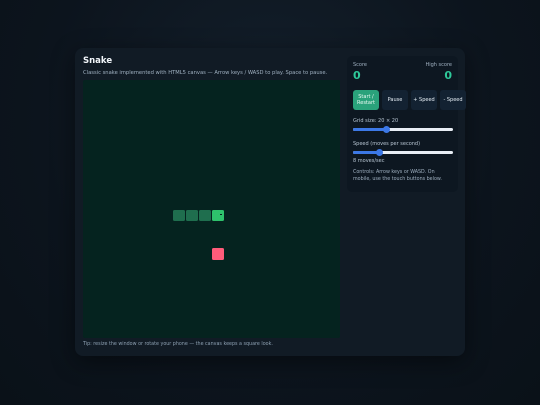  What do you see at coordinates (370, 129) in the screenshot?
I see `grid-size-slider-fill` at bounding box center [370, 129].